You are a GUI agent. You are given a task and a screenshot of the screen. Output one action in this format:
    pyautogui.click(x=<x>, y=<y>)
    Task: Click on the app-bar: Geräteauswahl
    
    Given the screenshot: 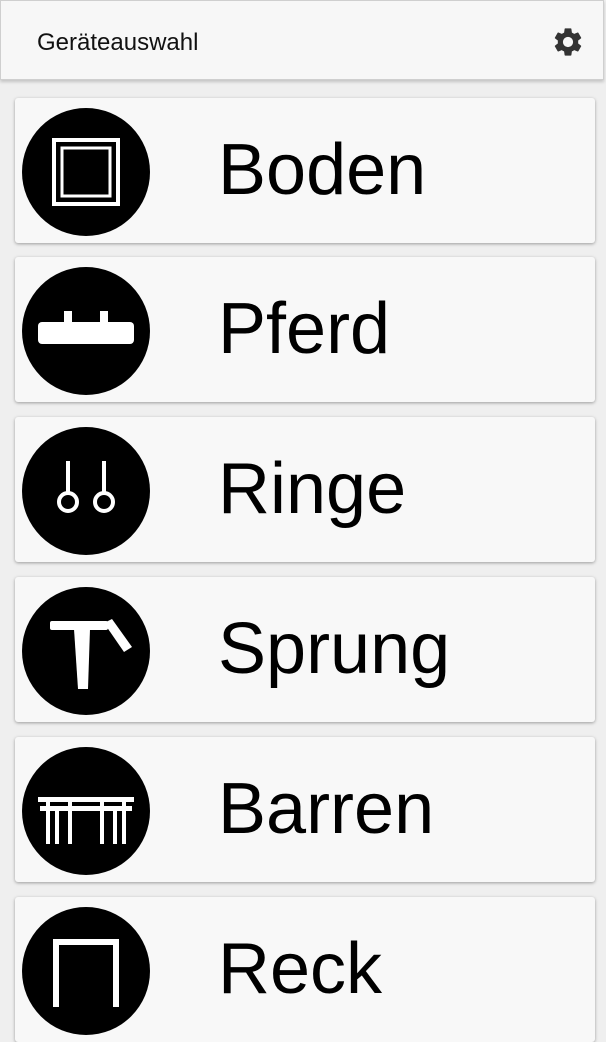 What is the action you would take?
    pyautogui.click(x=302, y=40)
    